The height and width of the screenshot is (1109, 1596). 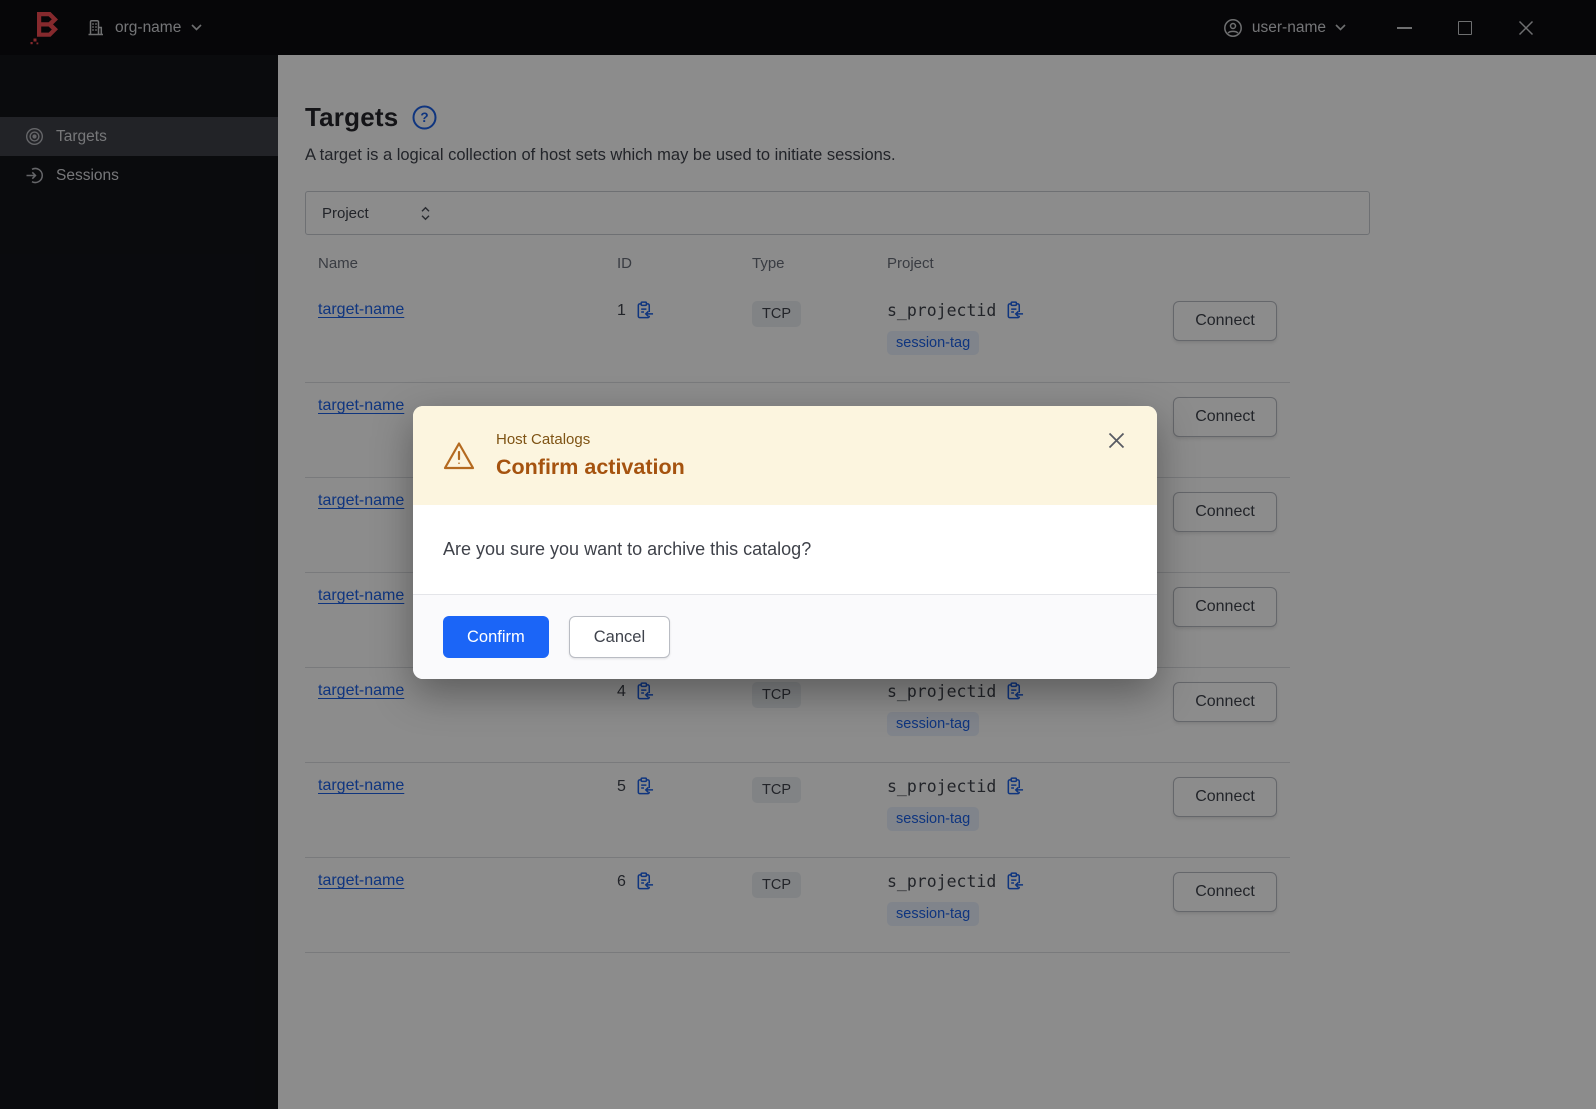 I want to click on dialog-header: Host Catalogs Confirm activation, so click(x=785, y=455).